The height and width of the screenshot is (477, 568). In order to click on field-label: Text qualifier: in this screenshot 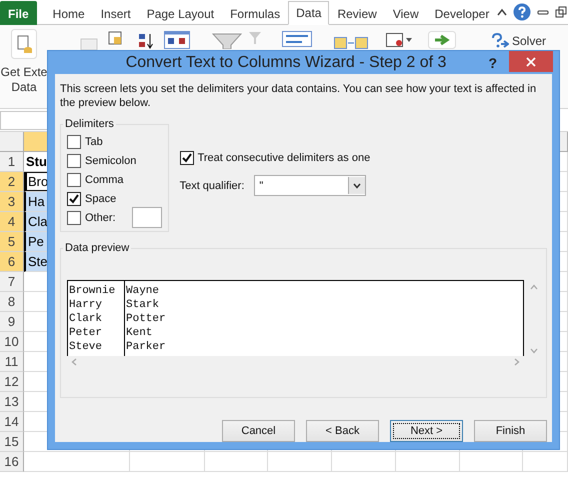, I will do `click(212, 186)`.